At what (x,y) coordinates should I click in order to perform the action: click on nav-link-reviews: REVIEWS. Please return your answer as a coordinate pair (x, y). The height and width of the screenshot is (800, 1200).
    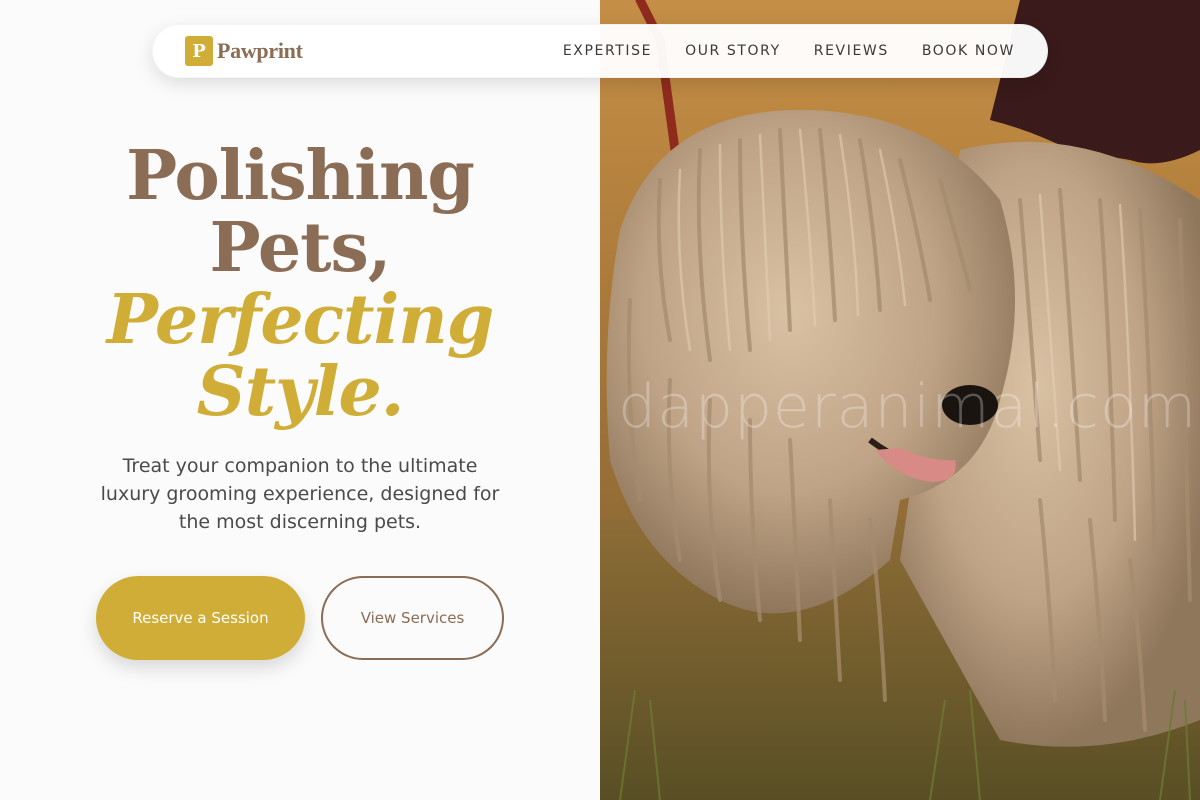
    Looking at the image, I should click on (851, 51).